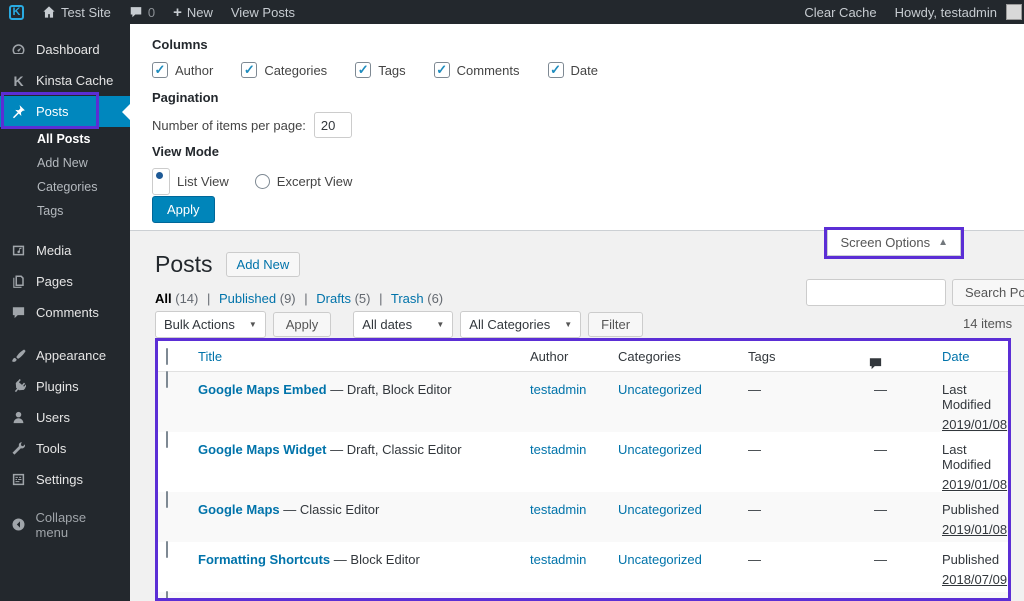 The image size is (1024, 601). I want to click on search-posts-button: Search Posts, so click(988, 292).